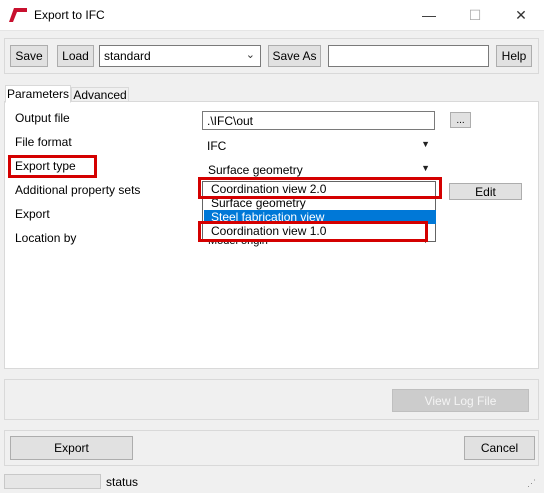  Describe the element at coordinates (42, 118) in the screenshot. I see `output-file-label: Output file` at that location.